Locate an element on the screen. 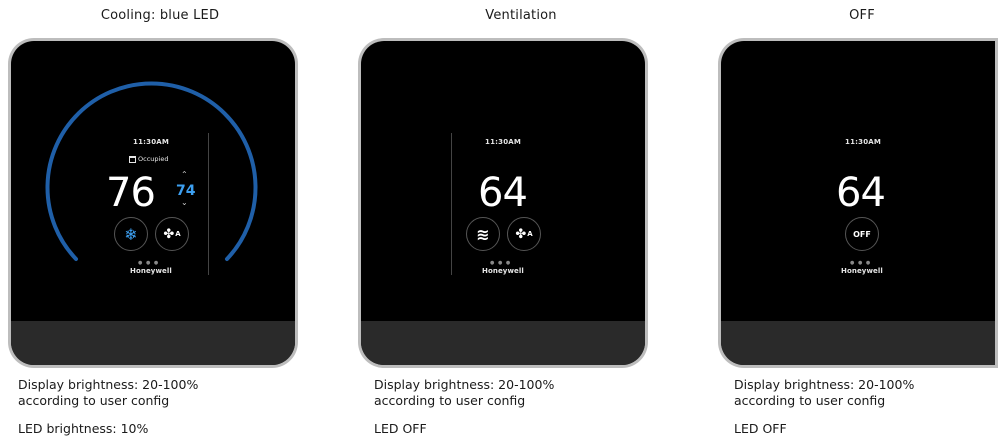 This screenshot has width=998, height=447. ventilation-waves-icon: ≋ is located at coordinates (483, 234).